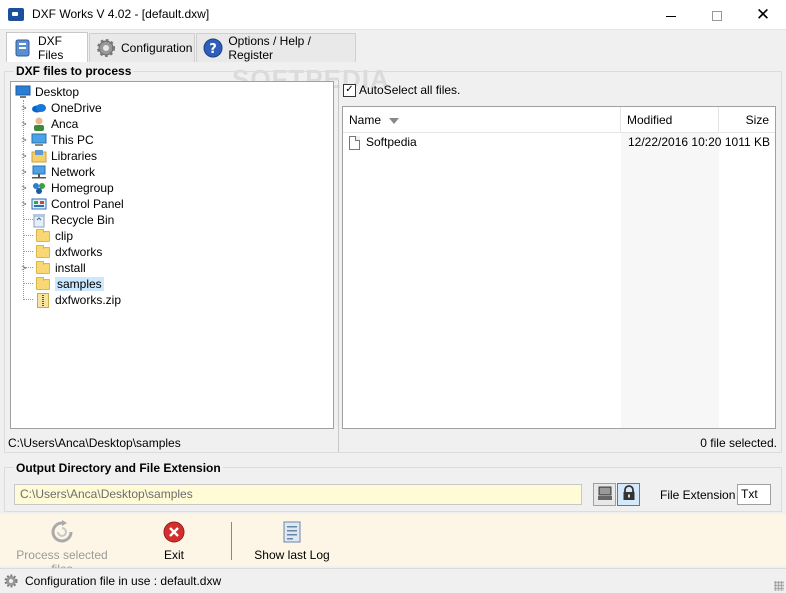 This screenshot has width=786, height=593. Describe the element at coordinates (292, 555) in the screenshot. I see `show-last-log-label: Show last Log` at that location.